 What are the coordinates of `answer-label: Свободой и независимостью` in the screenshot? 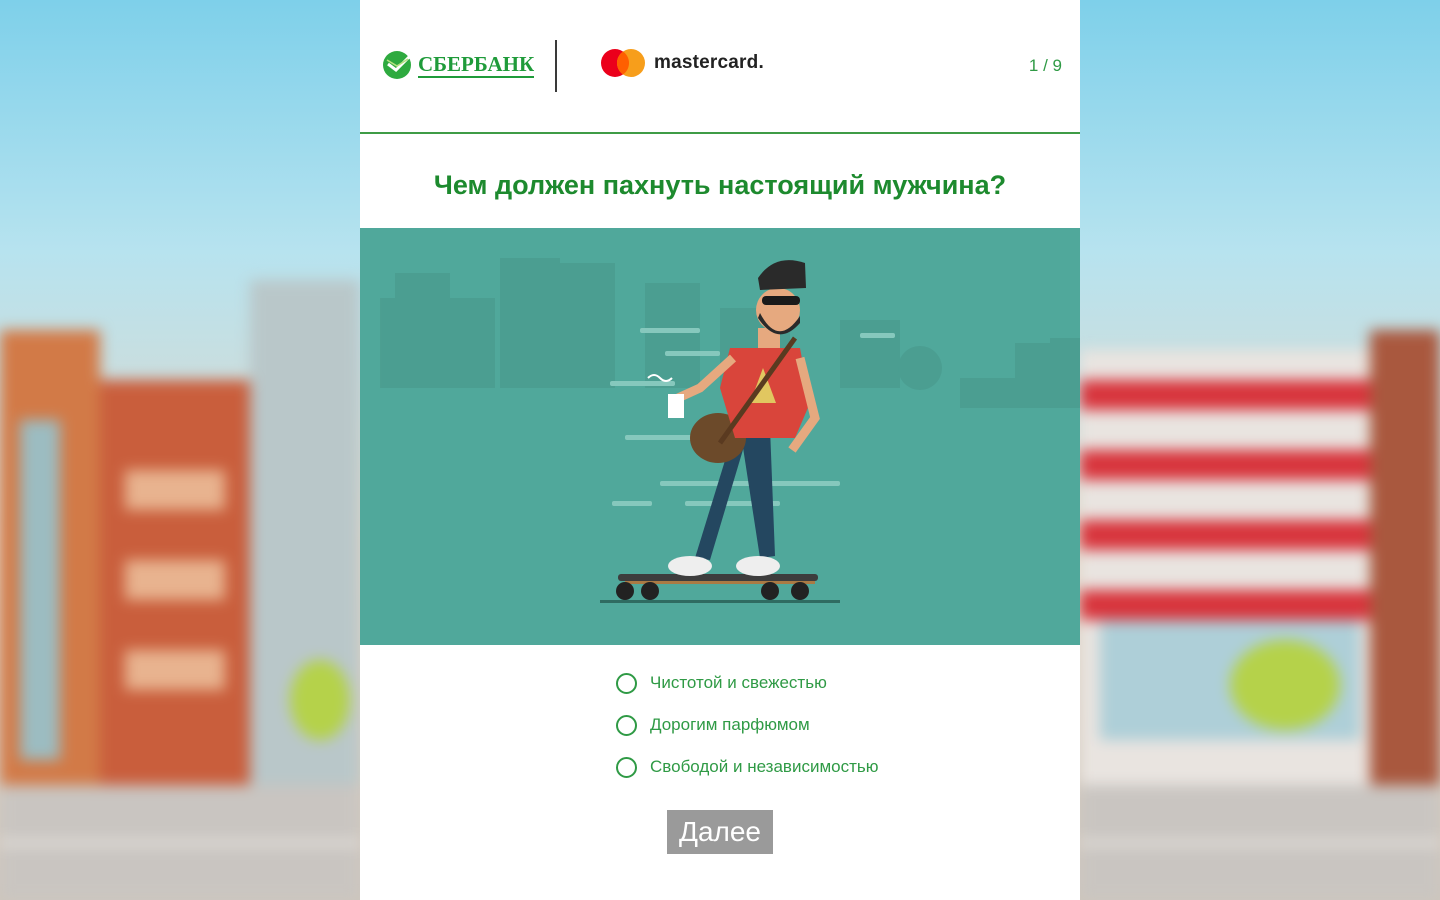 It's located at (764, 767).